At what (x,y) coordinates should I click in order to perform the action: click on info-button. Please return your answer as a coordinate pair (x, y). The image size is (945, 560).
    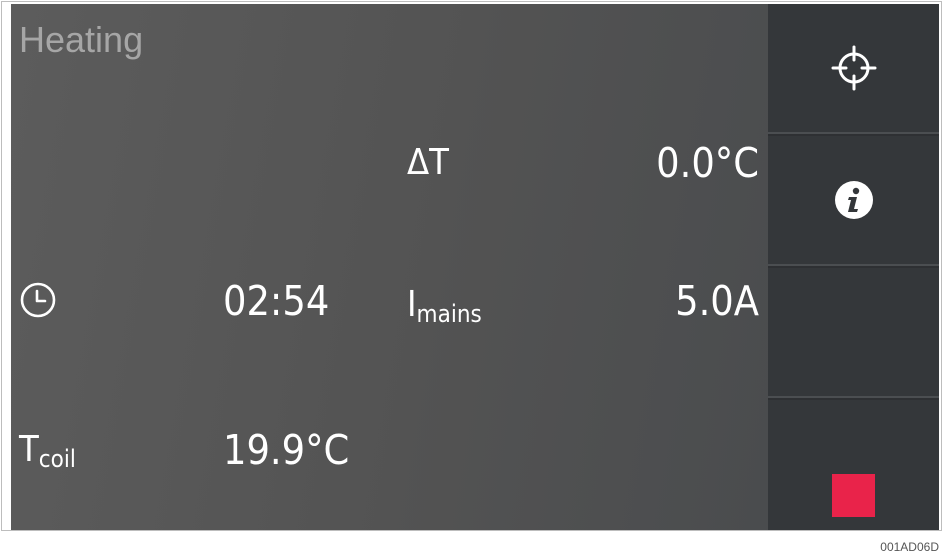
    Looking at the image, I should click on (853, 201).